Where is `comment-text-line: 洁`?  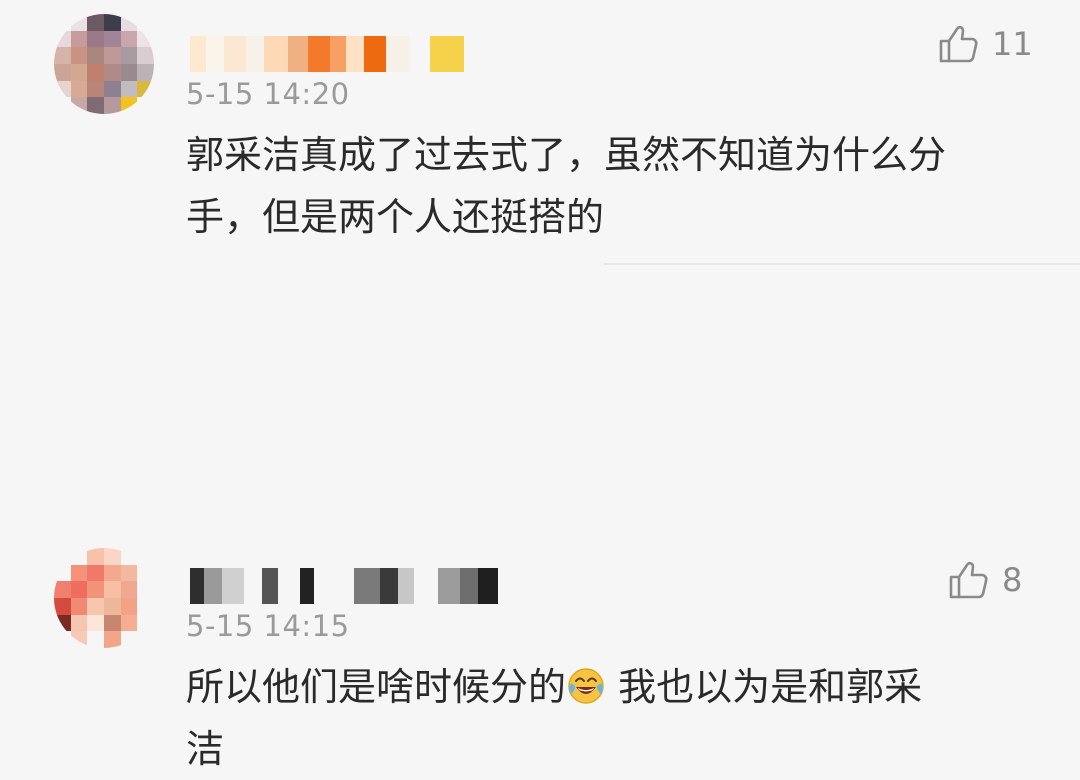
comment-text-line: 洁 is located at coordinates (205, 749).